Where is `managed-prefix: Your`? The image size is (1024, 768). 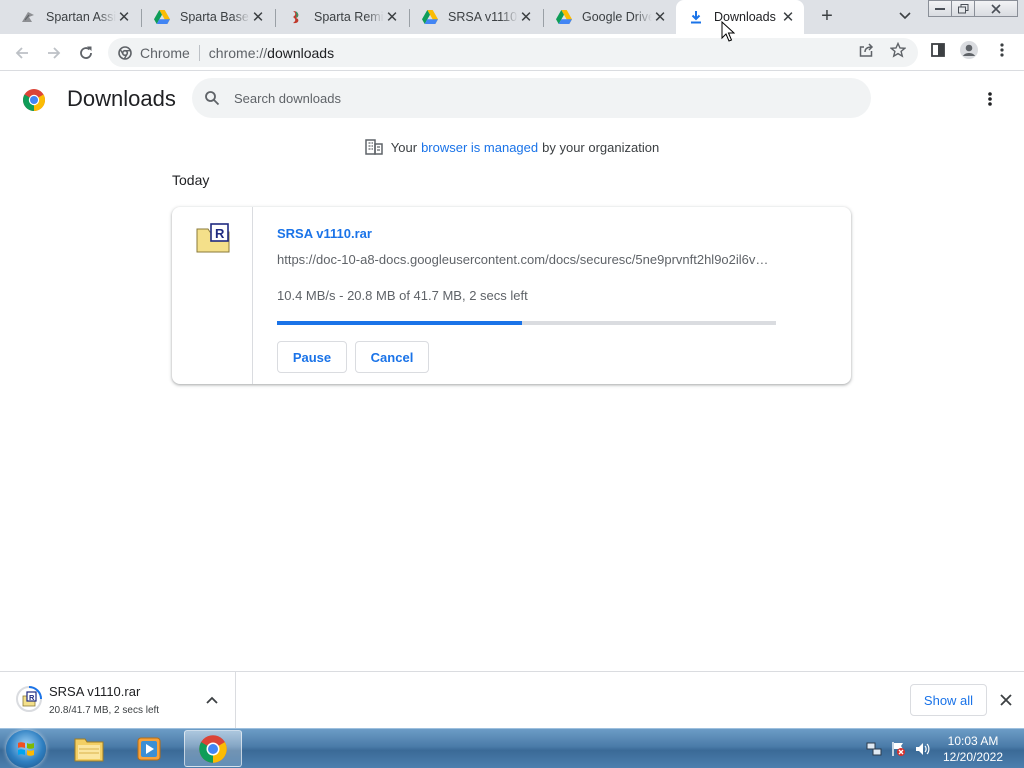
managed-prefix: Your is located at coordinates (404, 147).